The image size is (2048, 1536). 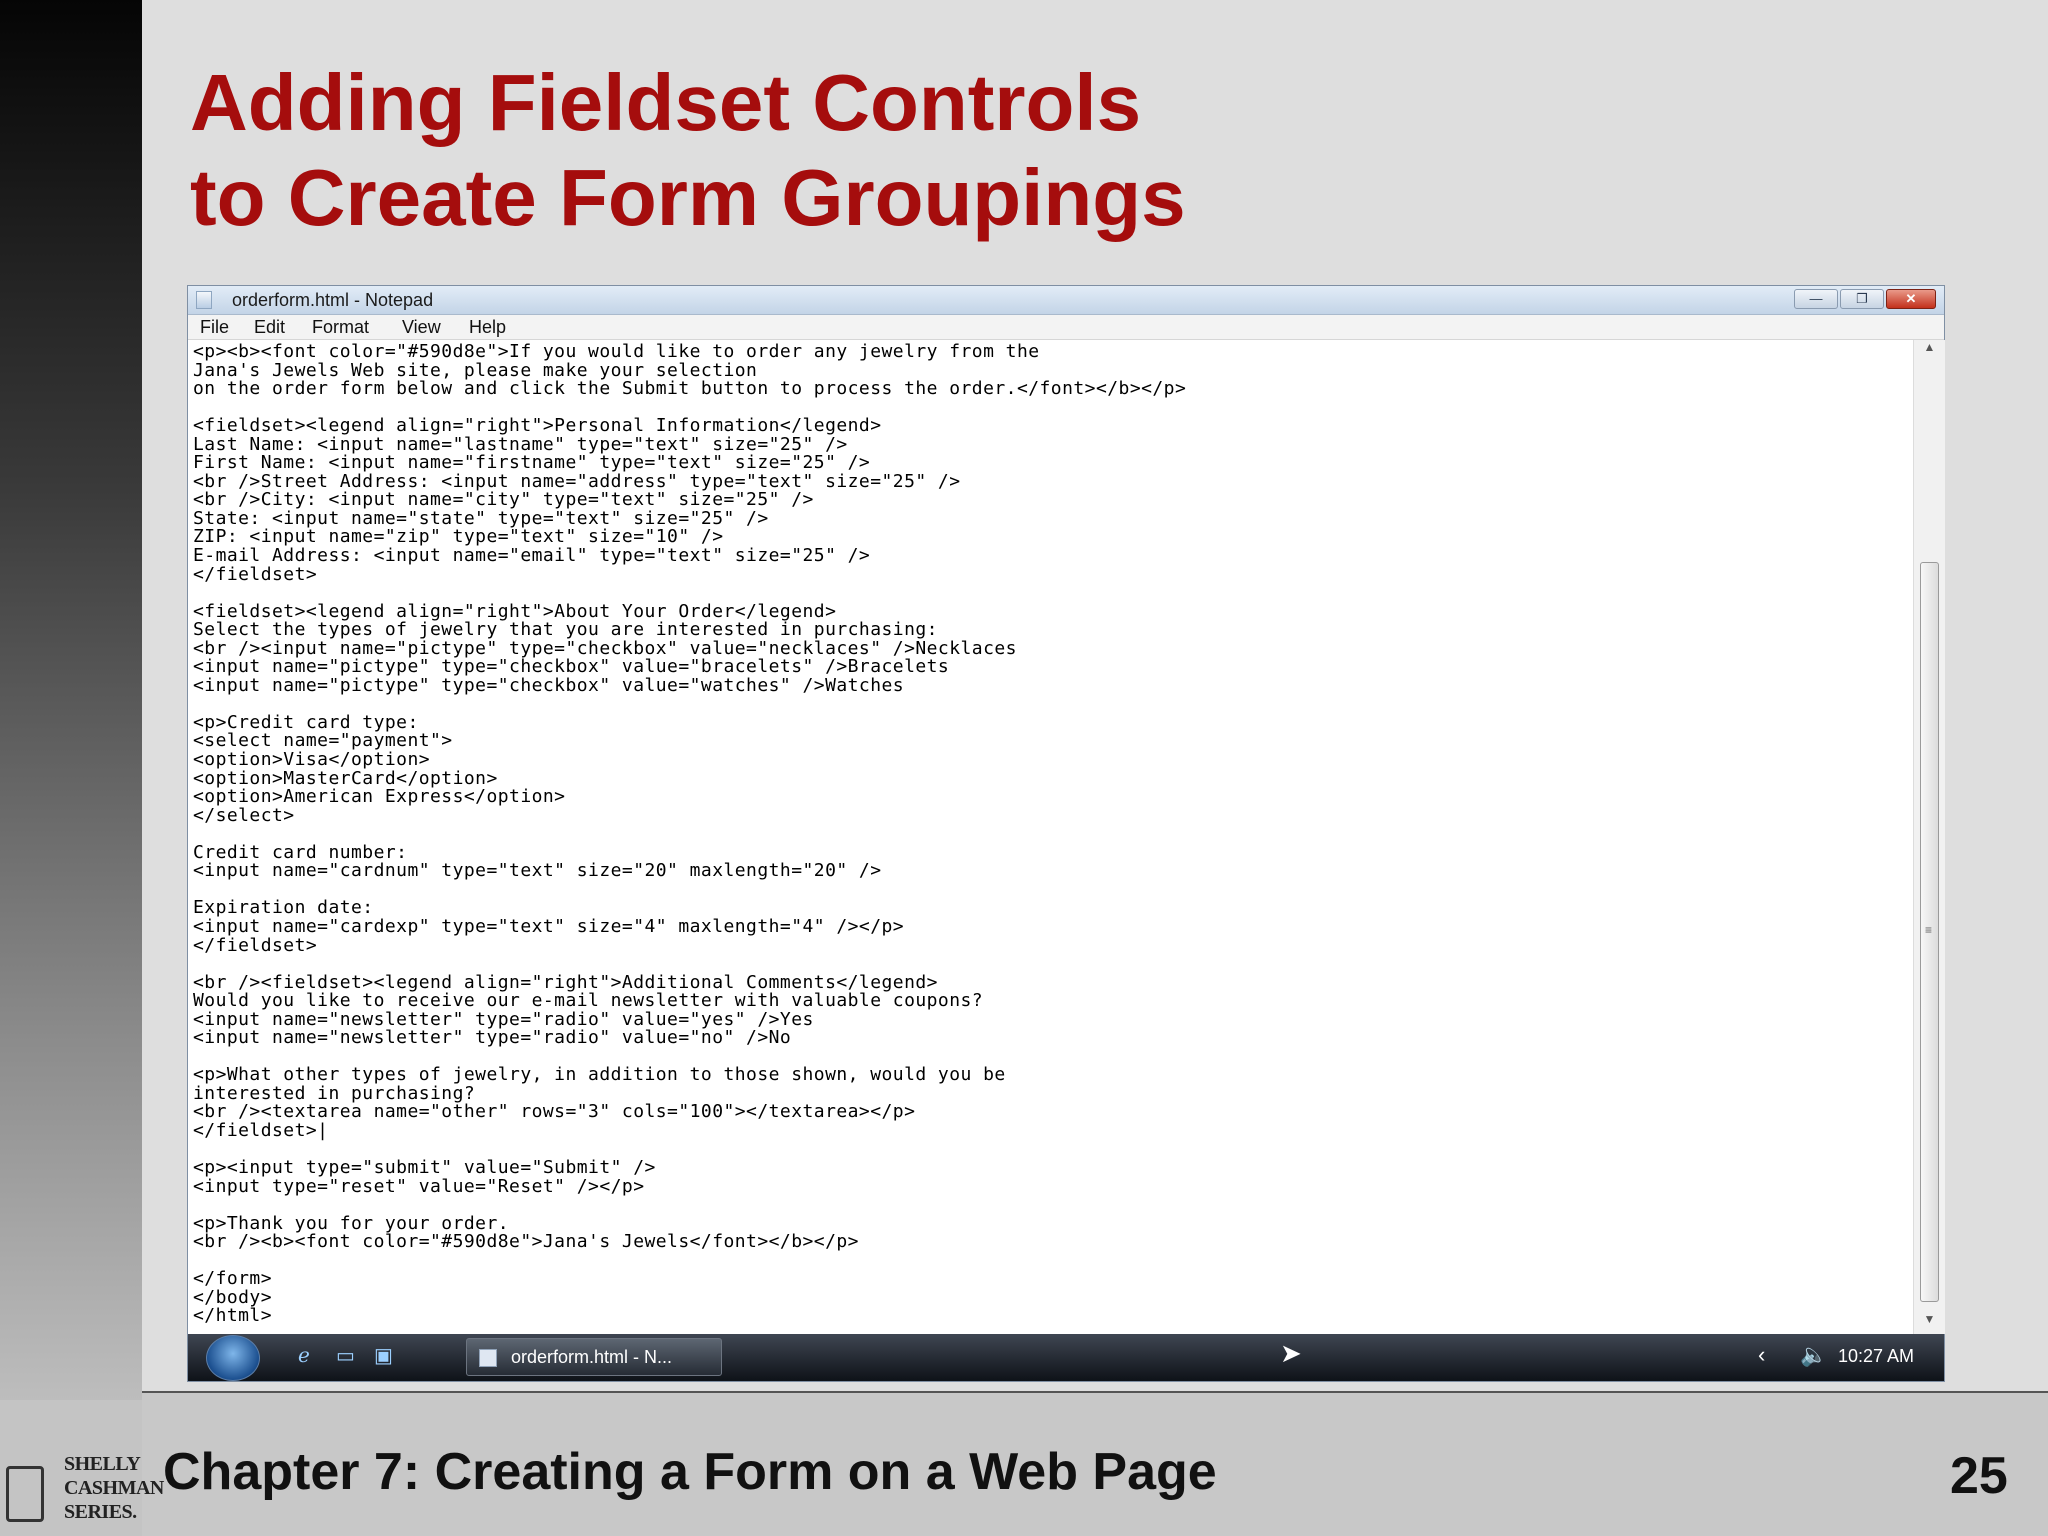 I want to click on scrollbar-thumb: ≡, so click(x=1929, y=932).